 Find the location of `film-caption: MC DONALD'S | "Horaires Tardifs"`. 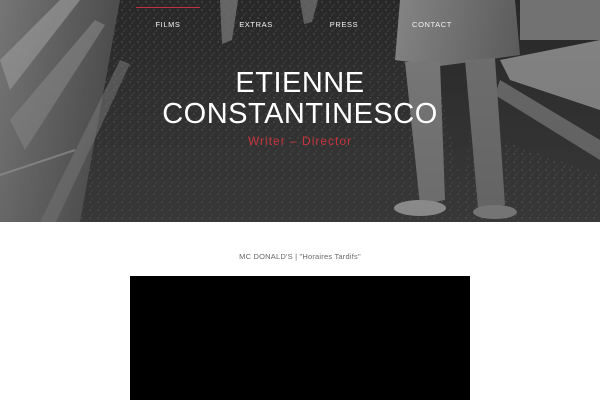

film-caption: MC DONALD'S | "Horaires Tardifs" is located at coordinates (300, 256).